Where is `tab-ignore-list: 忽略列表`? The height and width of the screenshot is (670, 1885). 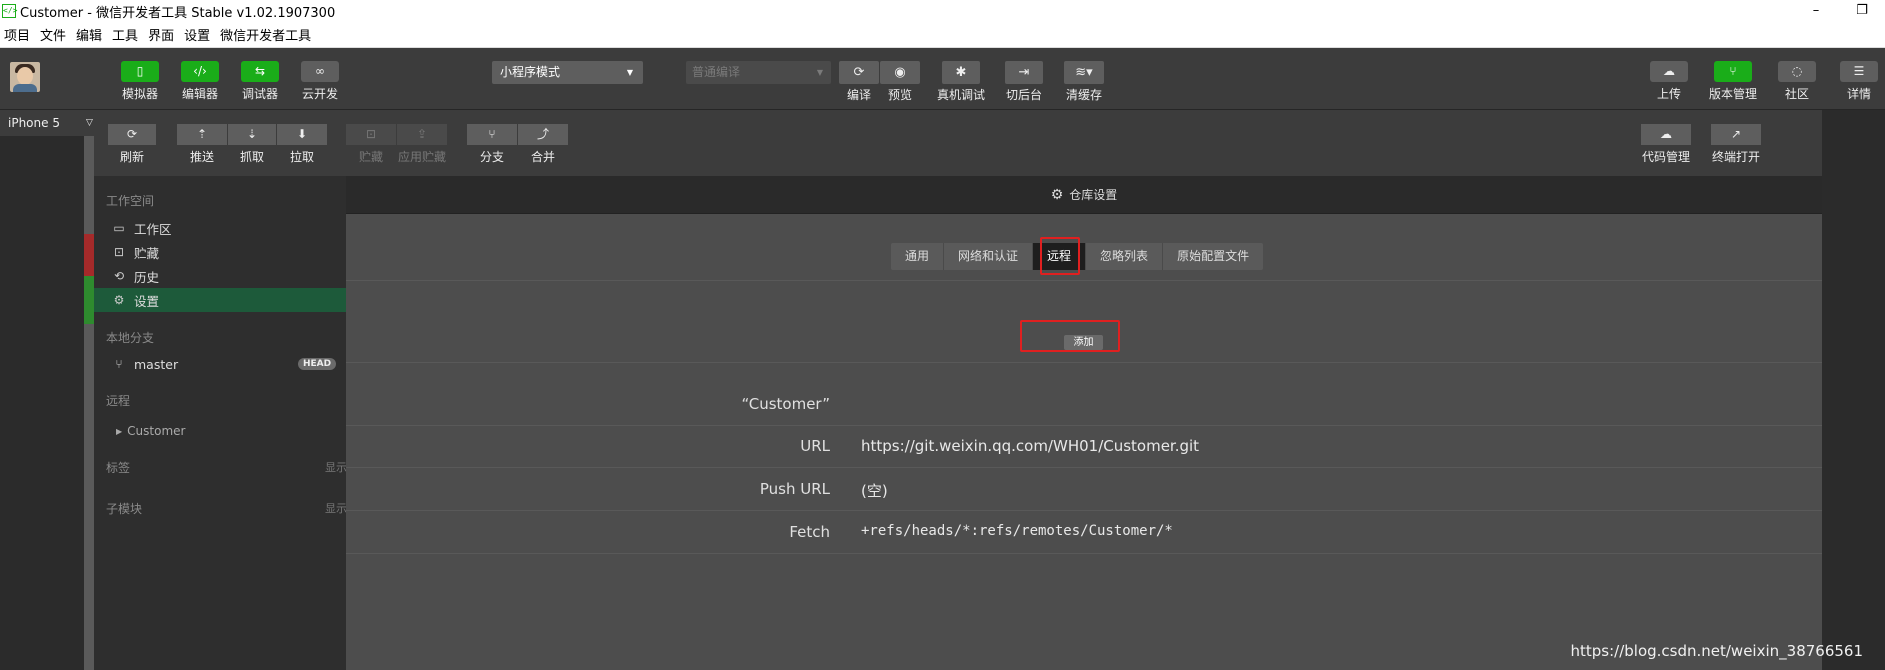 tab-ignore-list: 忽略列表 is located at coordinates (1125, 256).